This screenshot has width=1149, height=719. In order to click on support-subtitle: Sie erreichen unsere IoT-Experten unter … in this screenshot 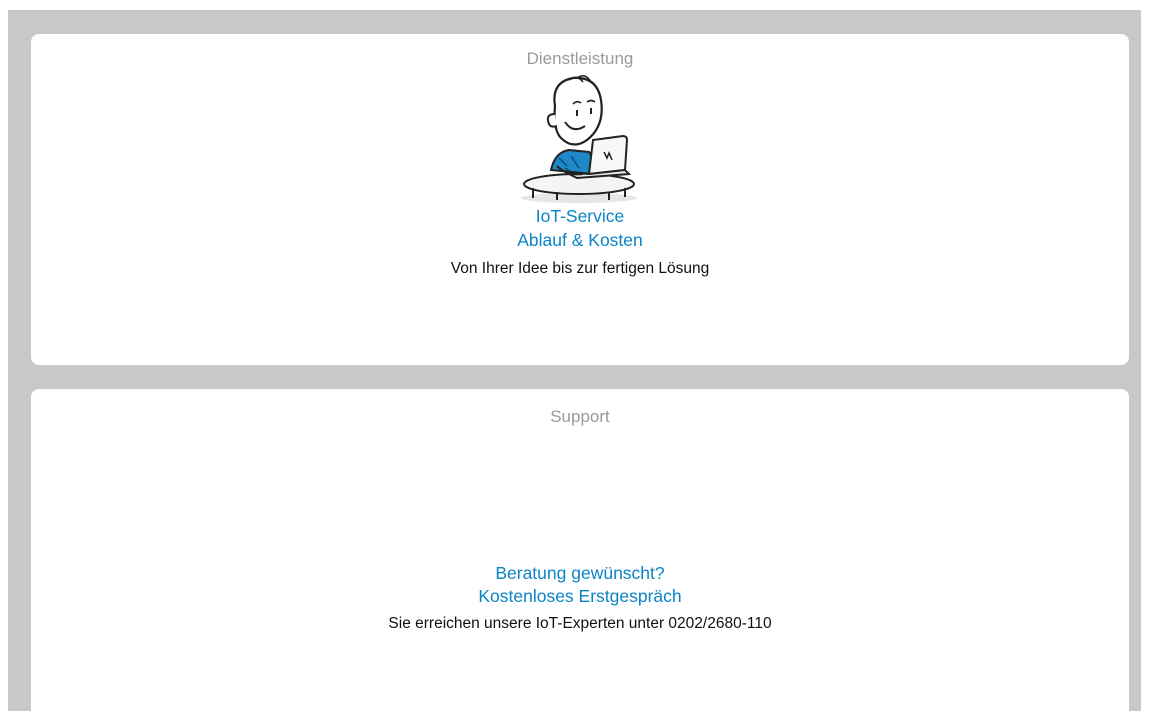, I will do `click(580, 623)`.